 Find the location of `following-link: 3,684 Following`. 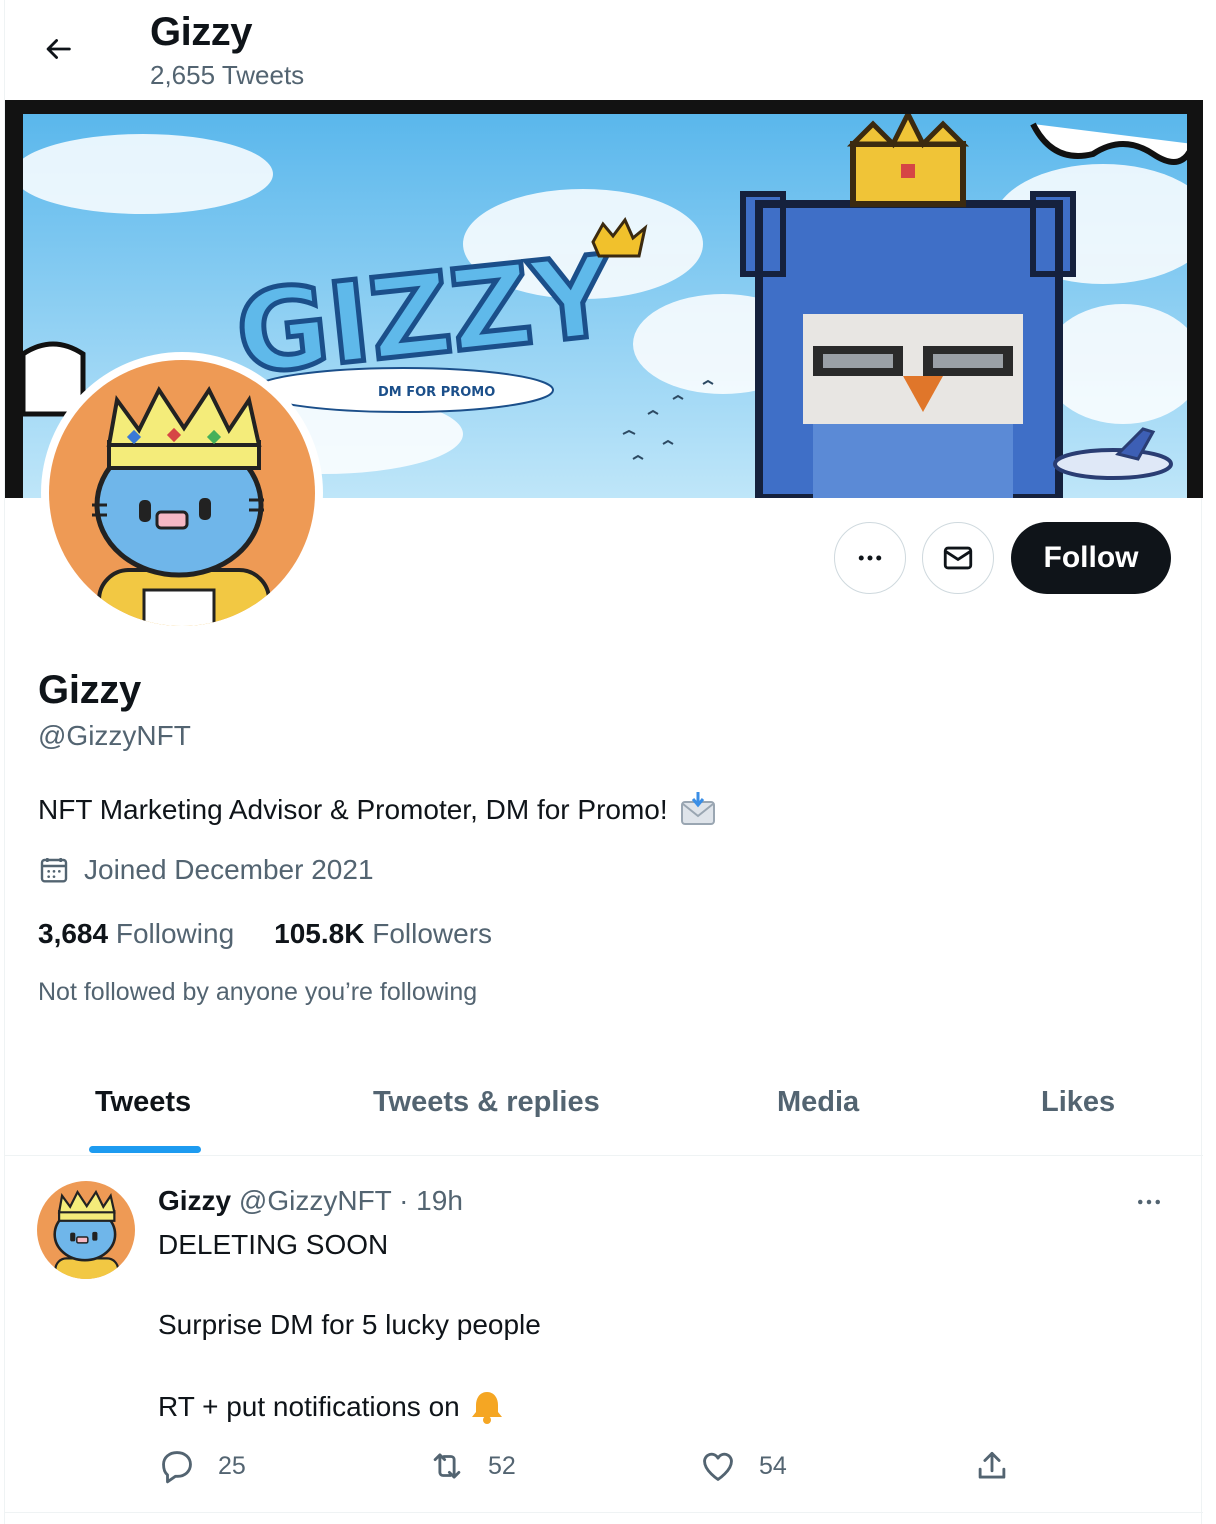

following-link: 3,684 Following is located at coordinates (136, 934).